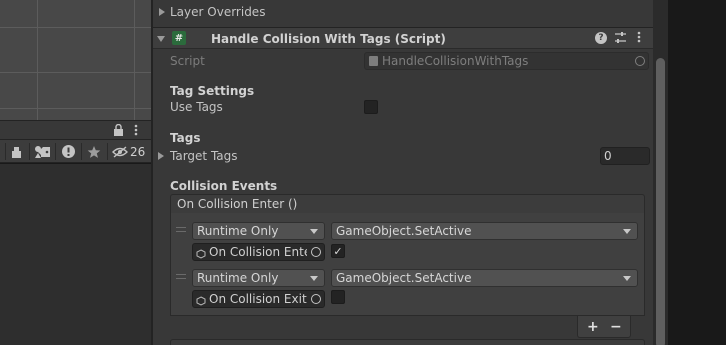  What do you see at coordinates (75, 254) in the screenshot?
I see `hierarchy-list` at bounding box center [75, 254].